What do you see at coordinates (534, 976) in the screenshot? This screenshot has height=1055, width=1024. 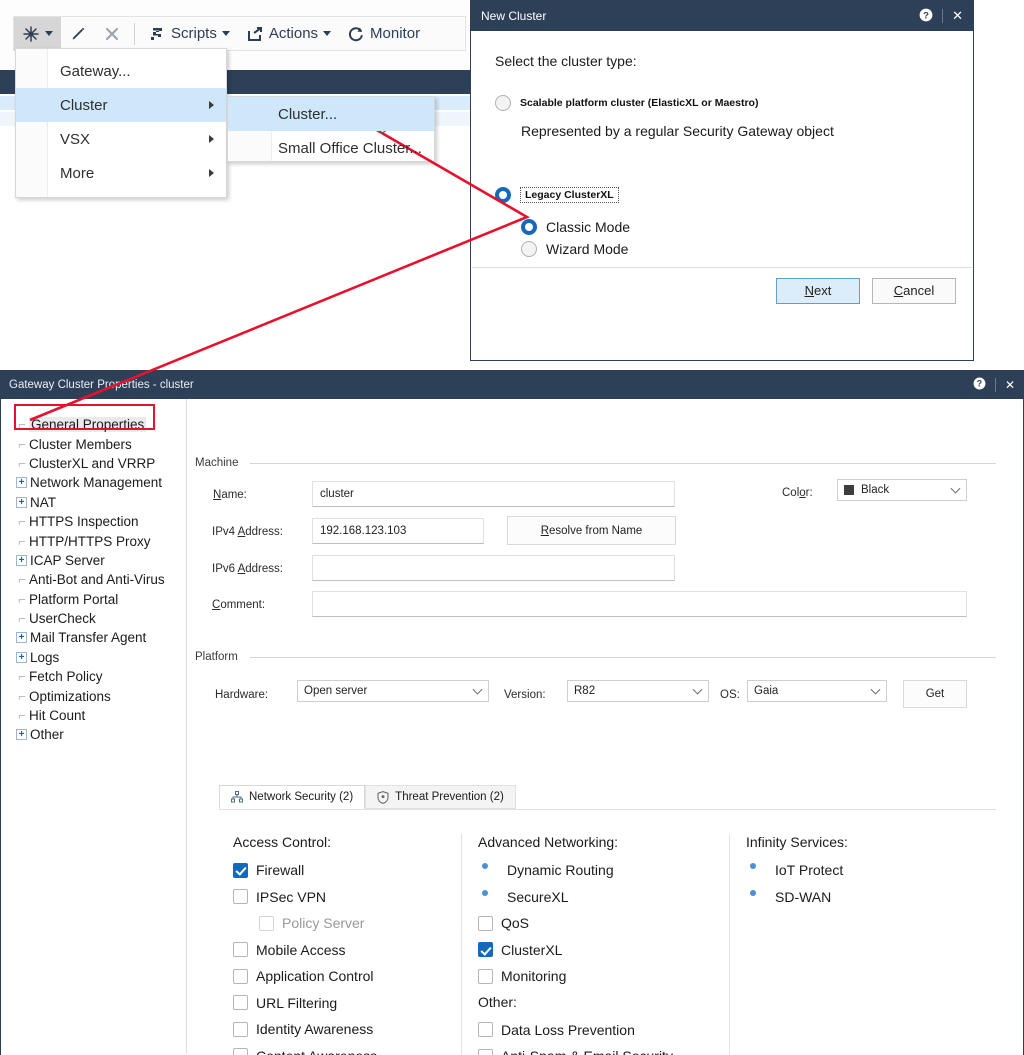 I see `blade-label: Monitoring` at bounding box center [534, 976].